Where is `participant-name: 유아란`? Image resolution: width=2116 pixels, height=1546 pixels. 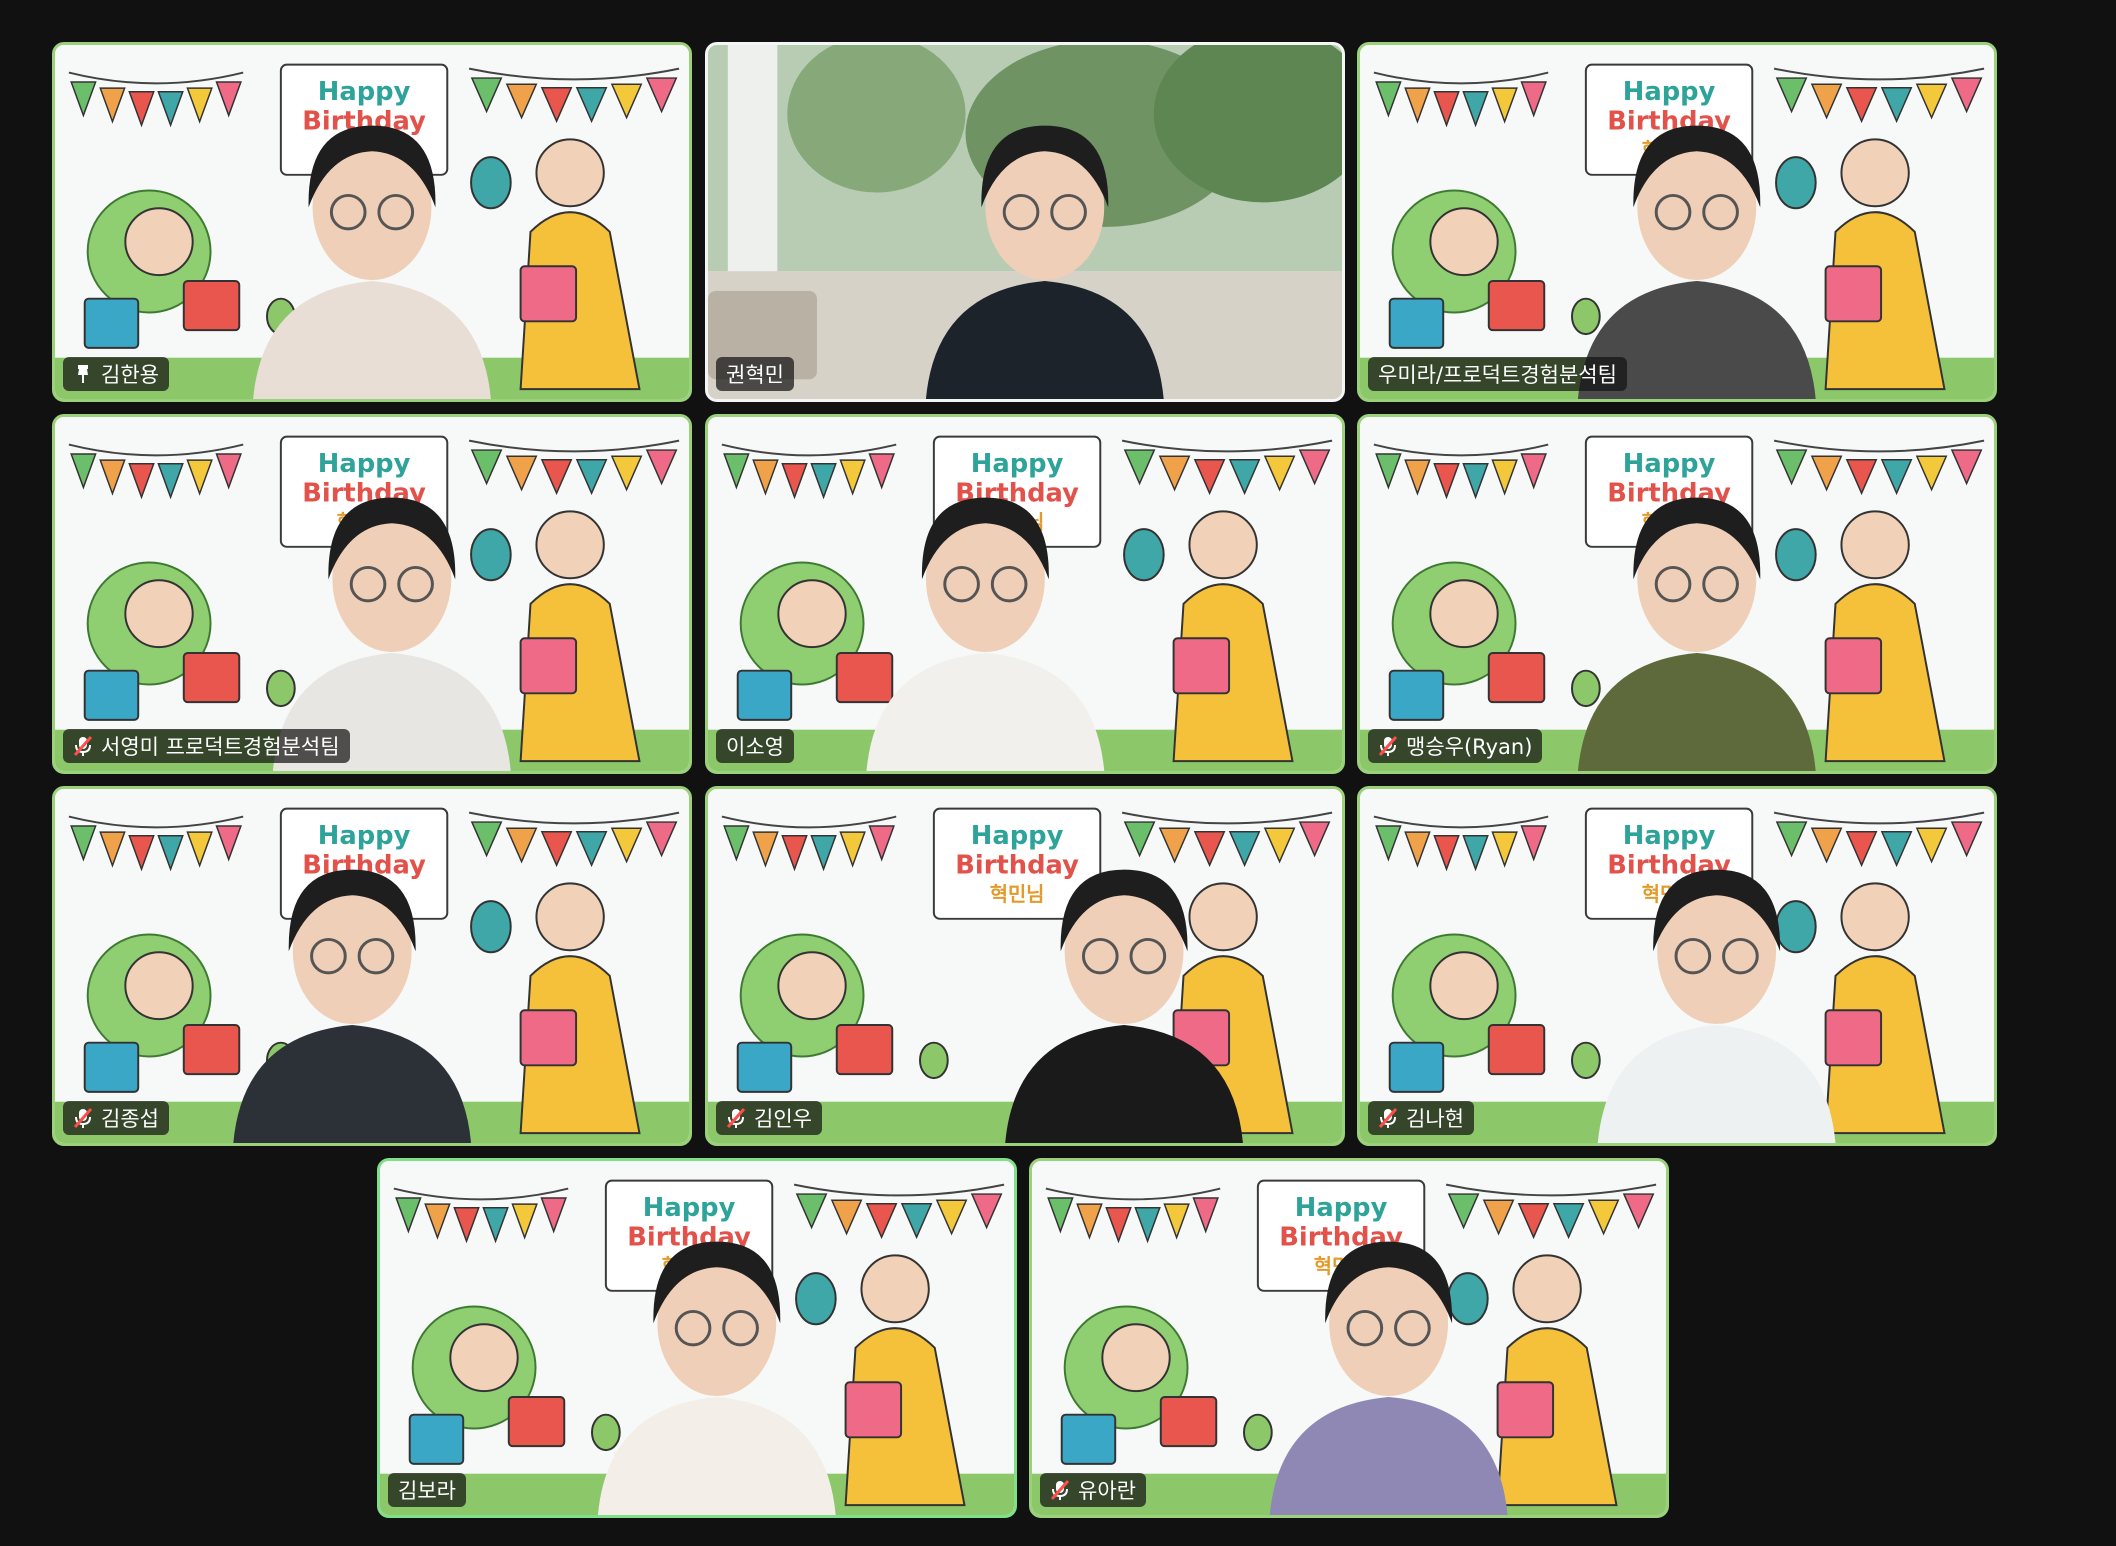 participant-name: 유아란 is located at coordinates (1107, 1491).